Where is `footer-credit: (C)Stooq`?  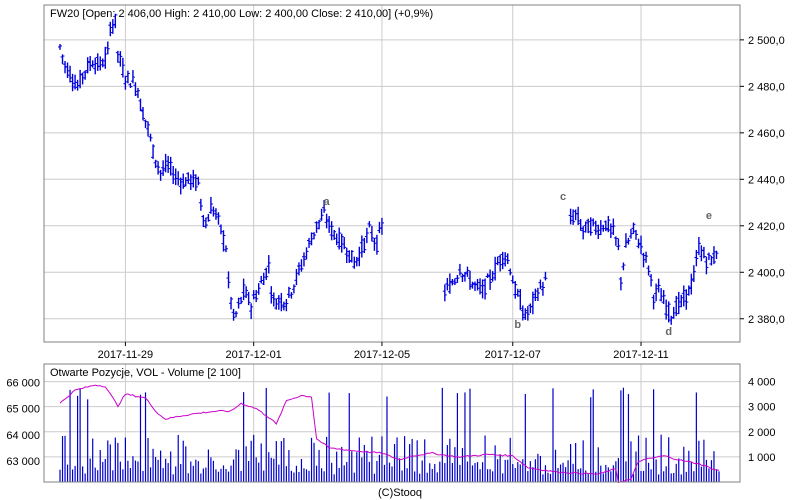
footer-credit: (C)Stooq is located at coordinates (400, 493).